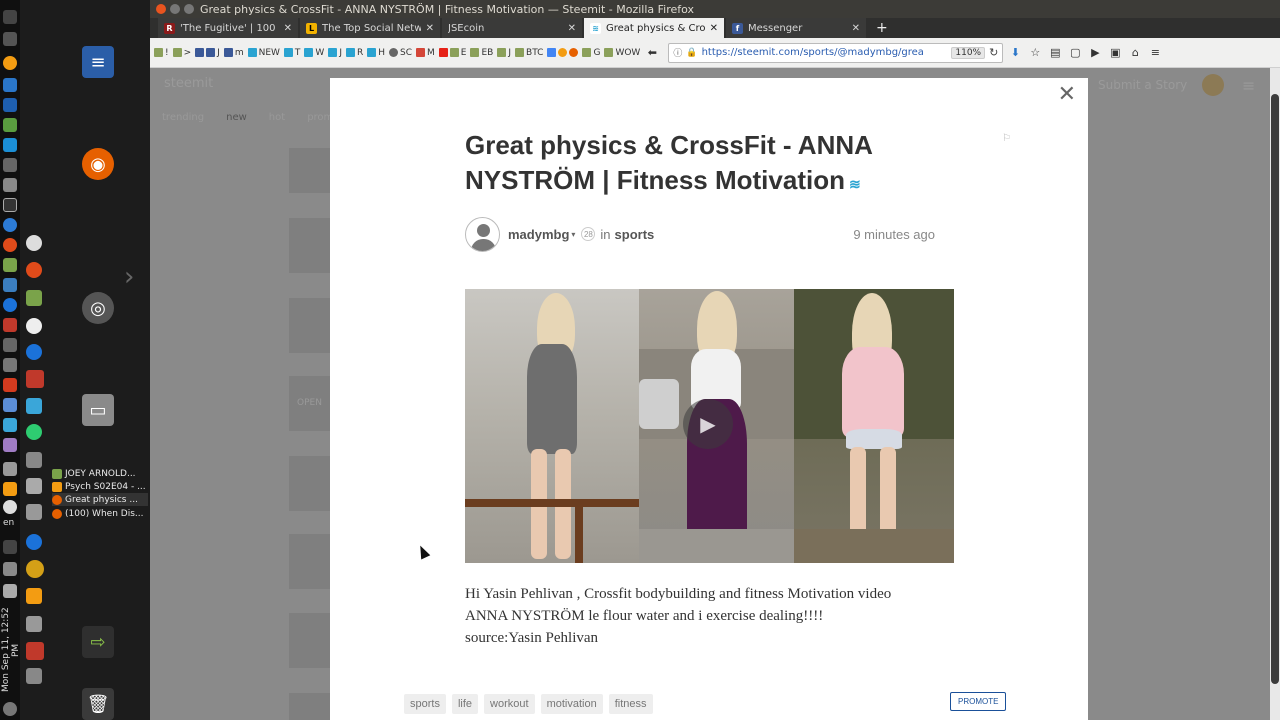  I want to click on bookmark: BTC, so click(529, 53).